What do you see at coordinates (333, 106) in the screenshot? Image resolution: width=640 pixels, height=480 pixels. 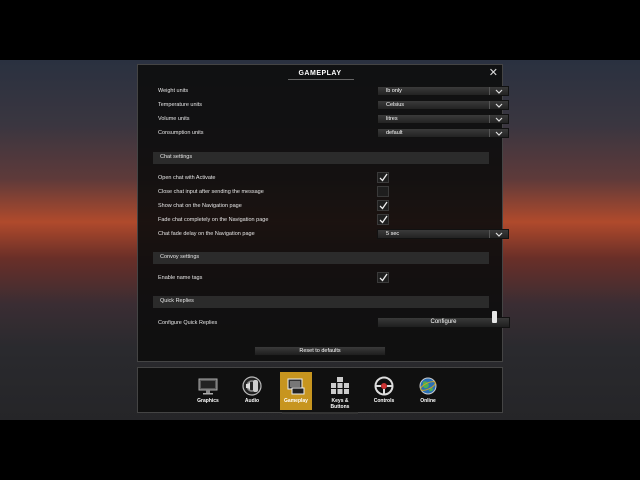 I see `temperature-units-row: Temperature units Celsius` at bounding box center [333, 106].